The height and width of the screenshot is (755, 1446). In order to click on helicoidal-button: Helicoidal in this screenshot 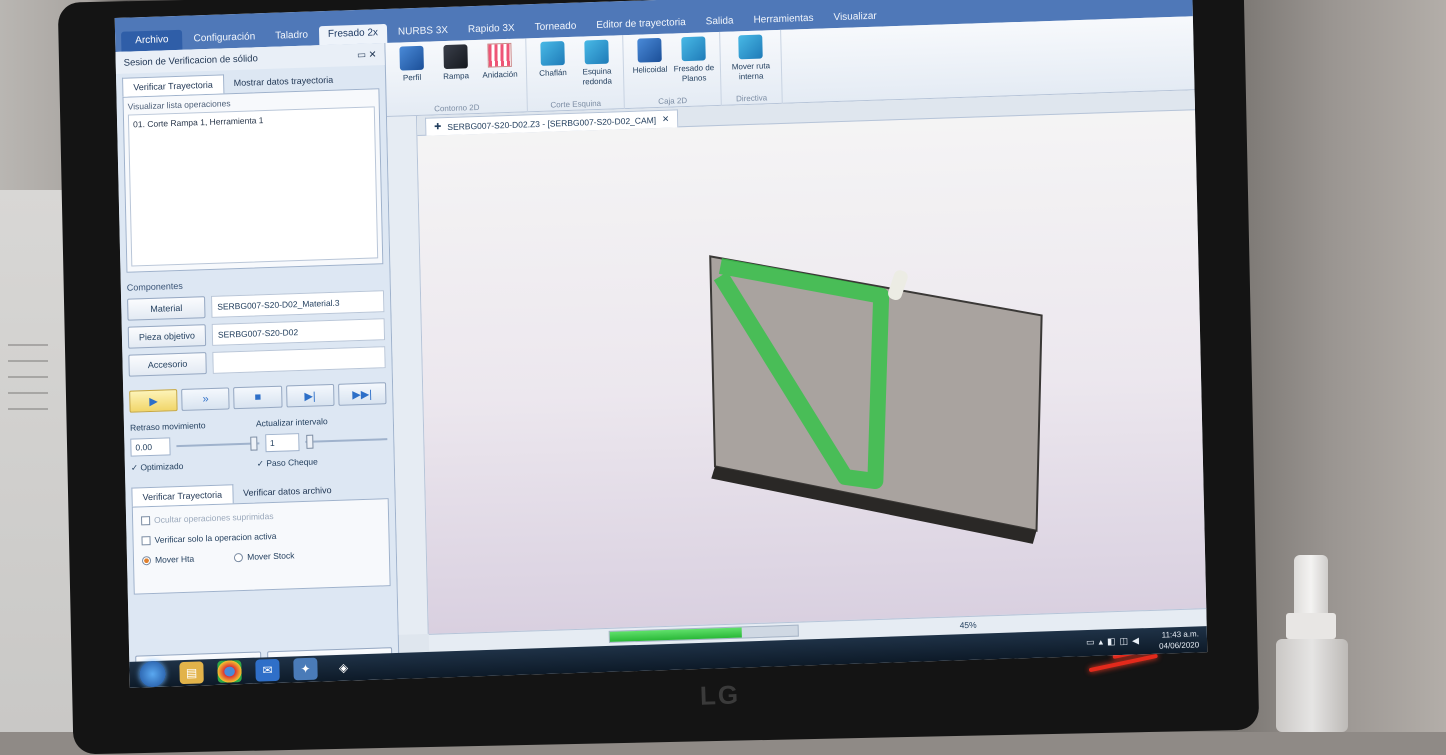, I will do `click(649, 56)`.